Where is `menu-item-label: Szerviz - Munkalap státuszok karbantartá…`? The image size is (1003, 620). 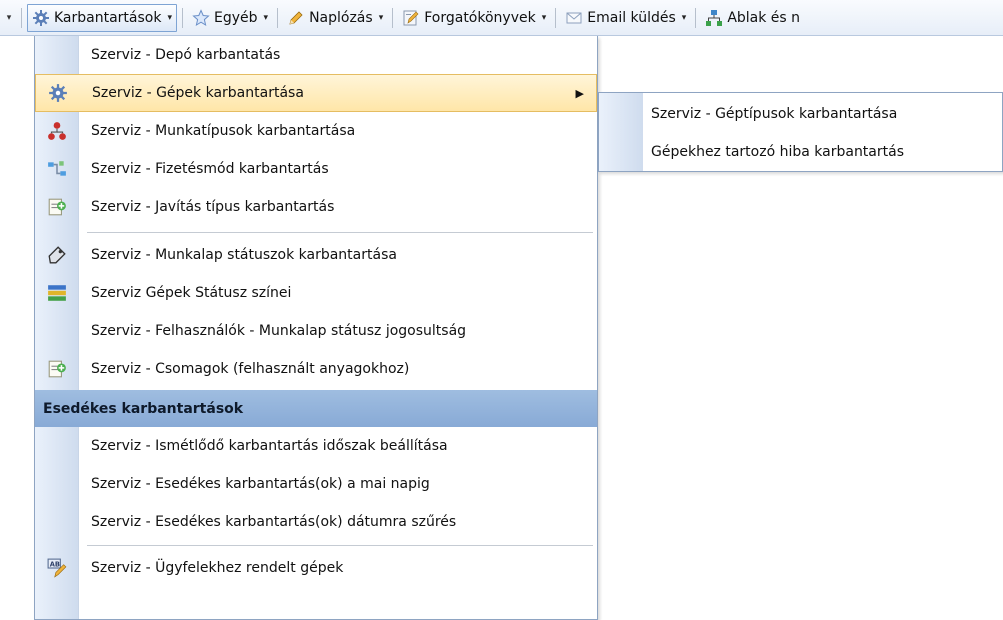 menu-item-label: Szerviz - Munkalap státuszok karbantartá… is located at coordinates (244, 255).